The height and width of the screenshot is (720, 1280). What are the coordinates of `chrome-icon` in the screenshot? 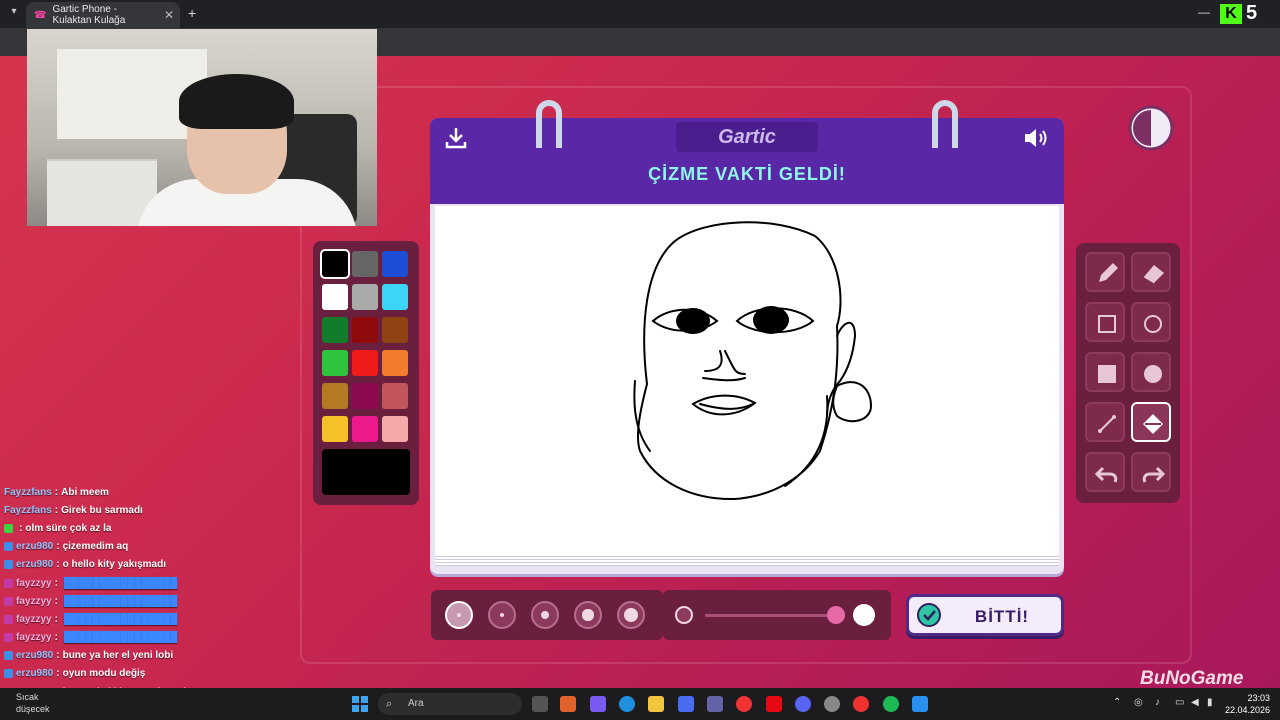 It's located at (744, 704).